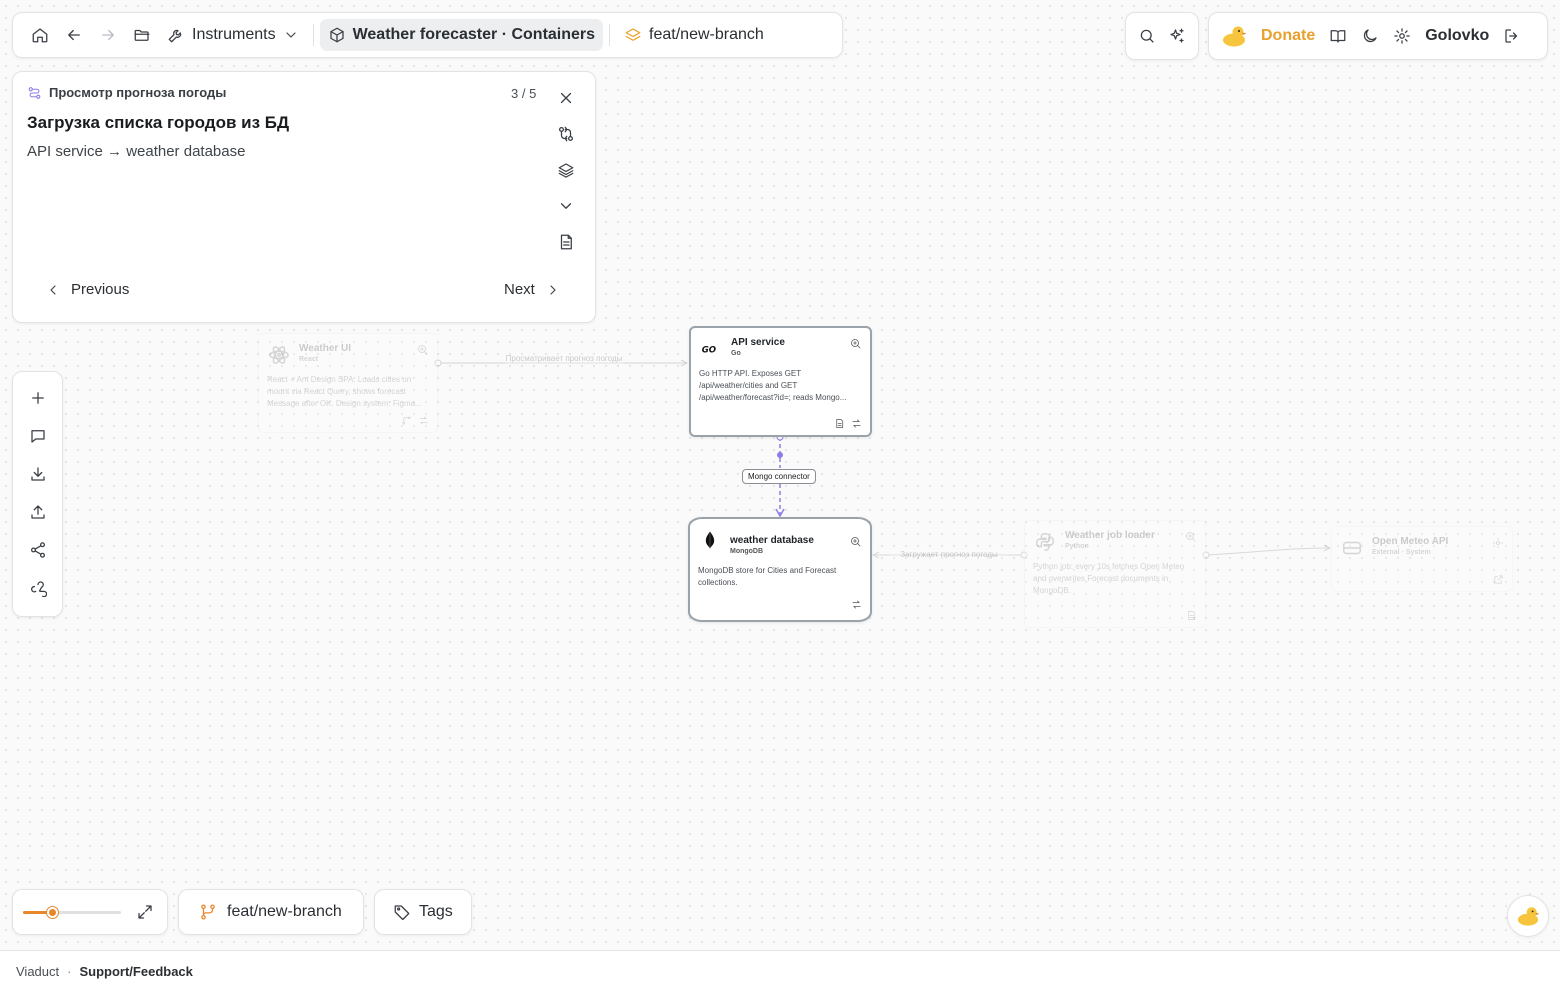  What do you see at coordinates (1512, 36) in the screenshot?
I see `logout-icon` at bounding box center [1512, 36].